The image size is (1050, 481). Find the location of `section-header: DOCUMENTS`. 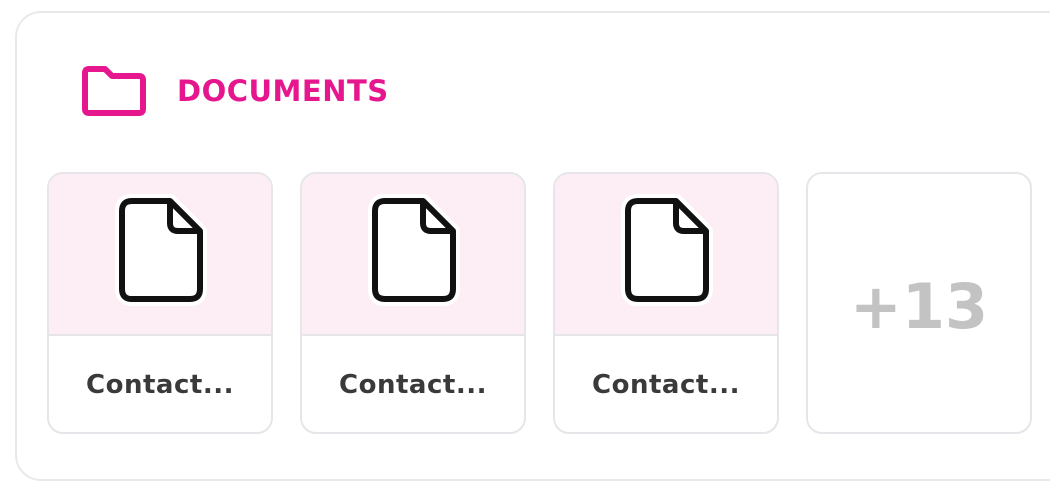

section-header: DOCUMENTS is located at coordinates (235, 91).